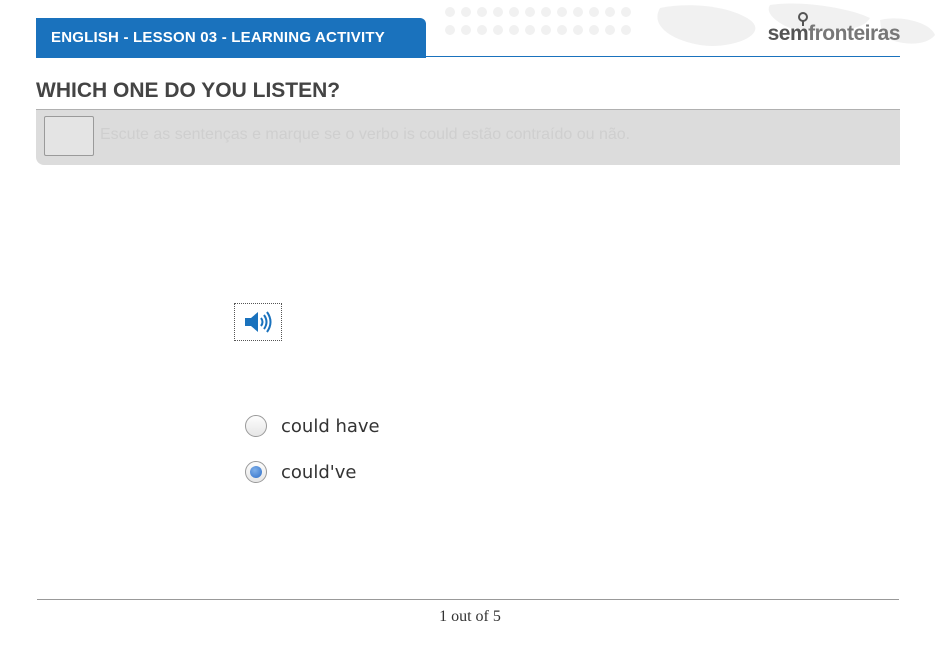  I want to click on option-label: could have, so click(330, 426).